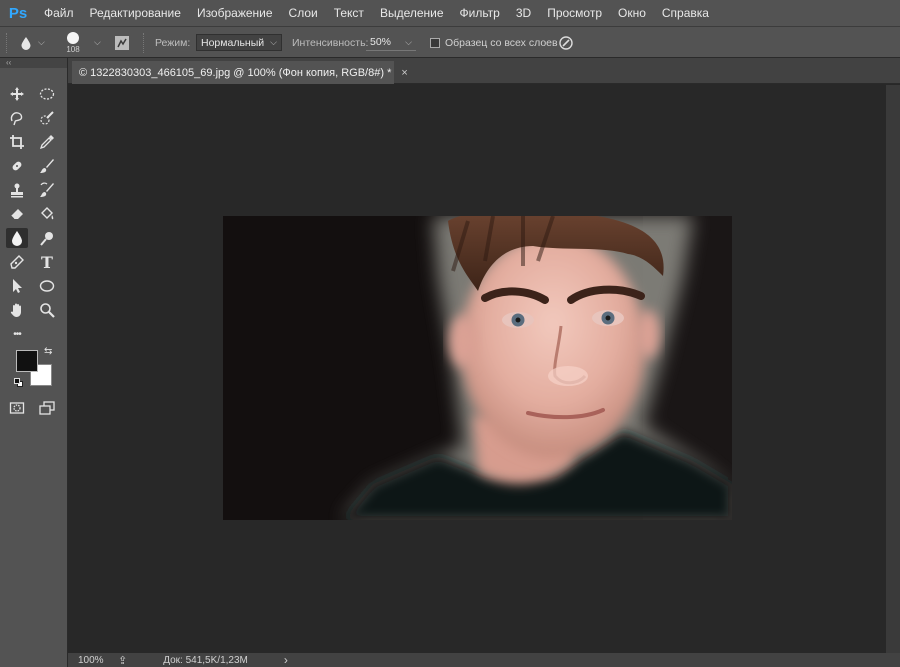  I want to click on eyedropper-icon, so click(47, 142).